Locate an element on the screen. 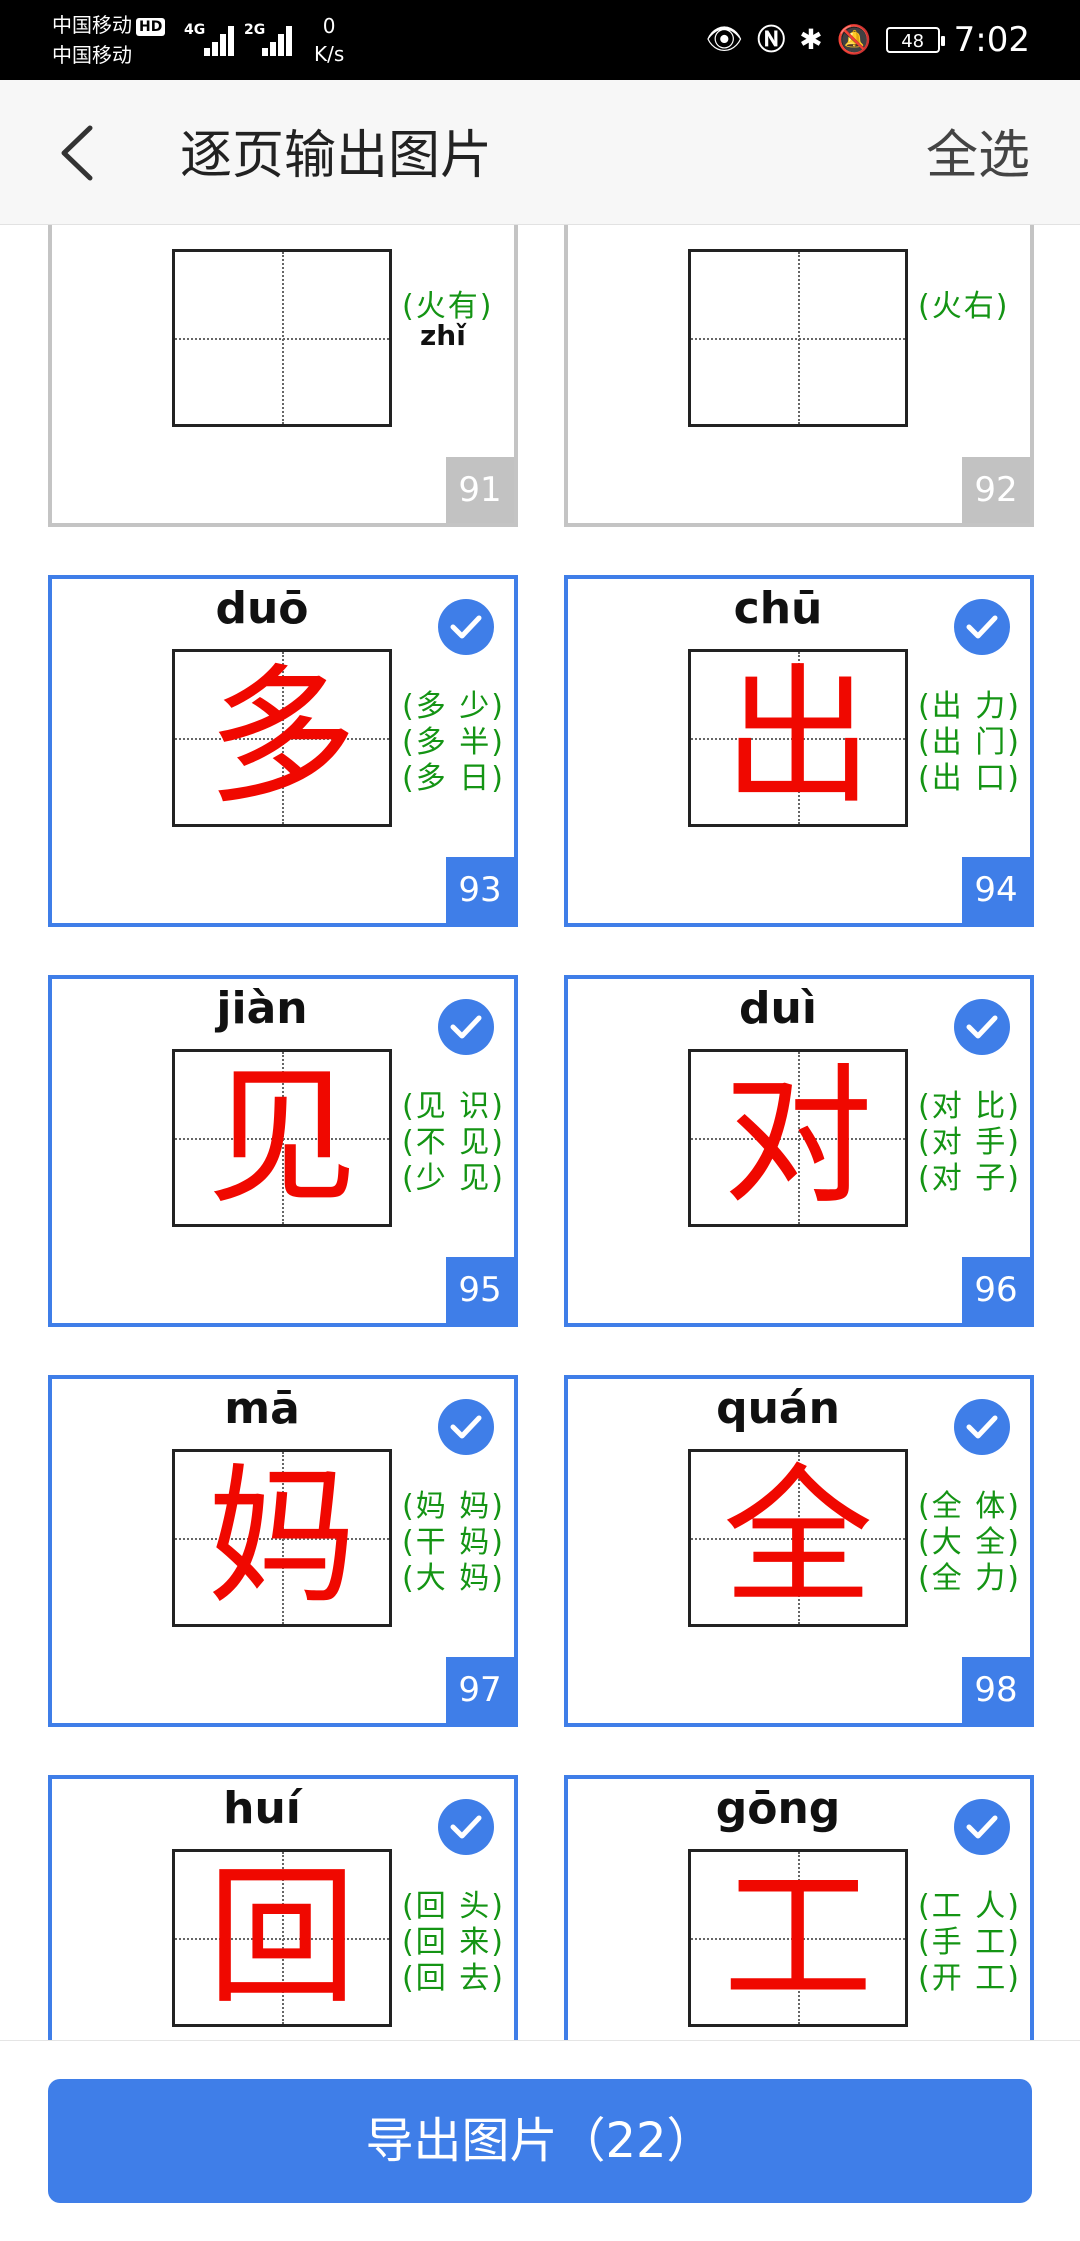  word-item: (工 人) is located at coordinates (969, 1906).